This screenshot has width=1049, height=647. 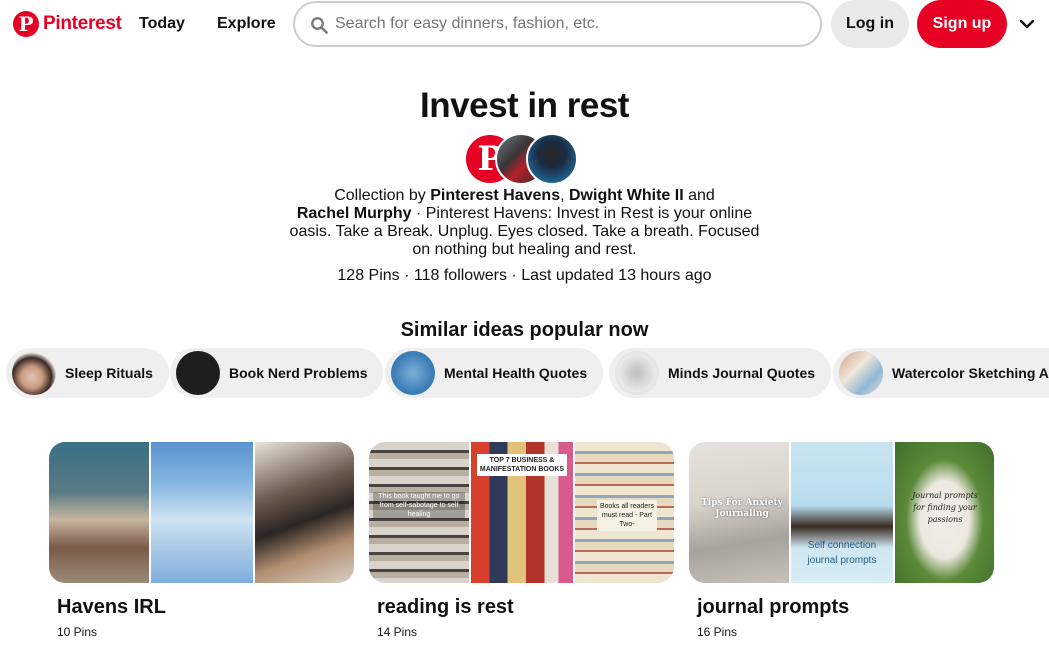 What do you see at coordinates (552, 159) in the screenshot?
I see `avatar-rachel-murphy` at bounding box center [552, 159].